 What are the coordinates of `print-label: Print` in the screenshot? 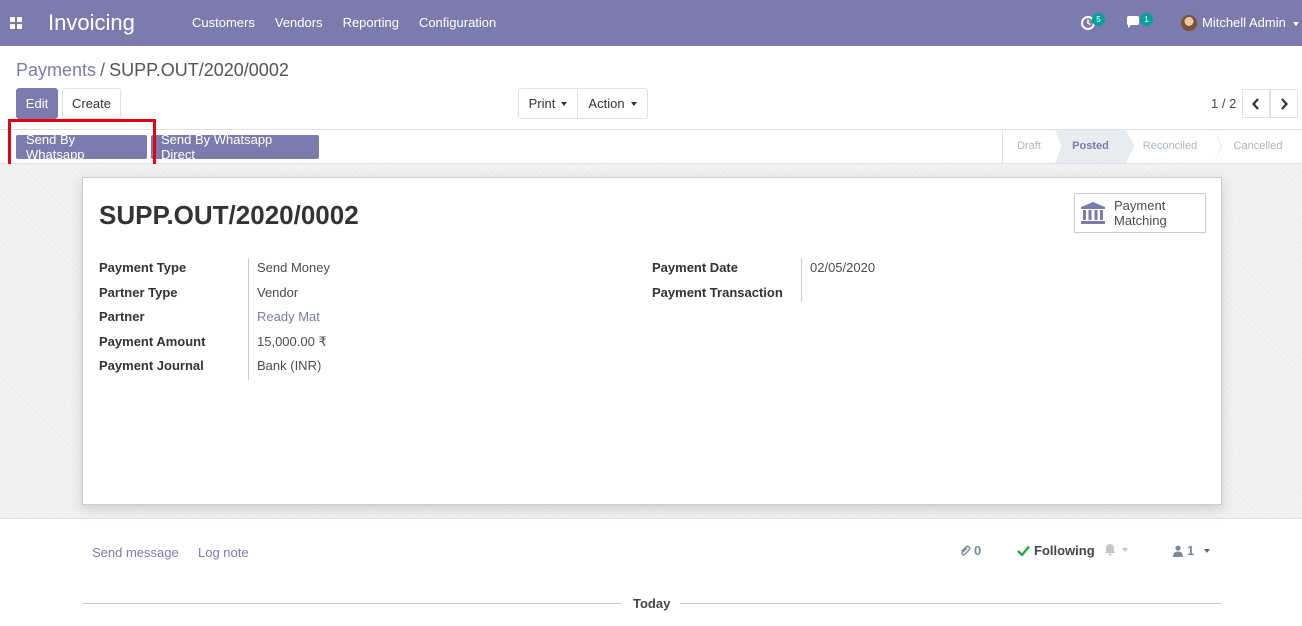 It's located at (542, 103).